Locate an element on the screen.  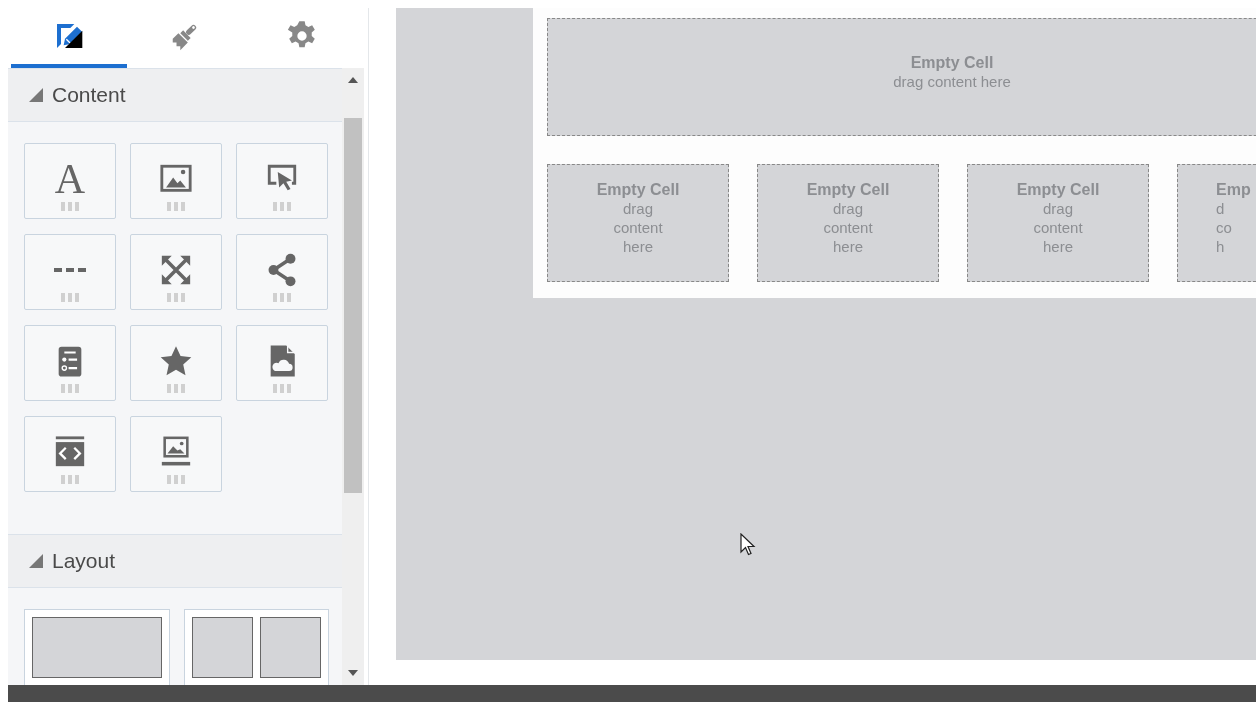
scroll-down-arrow-icon is located at coordinates (353, 673).